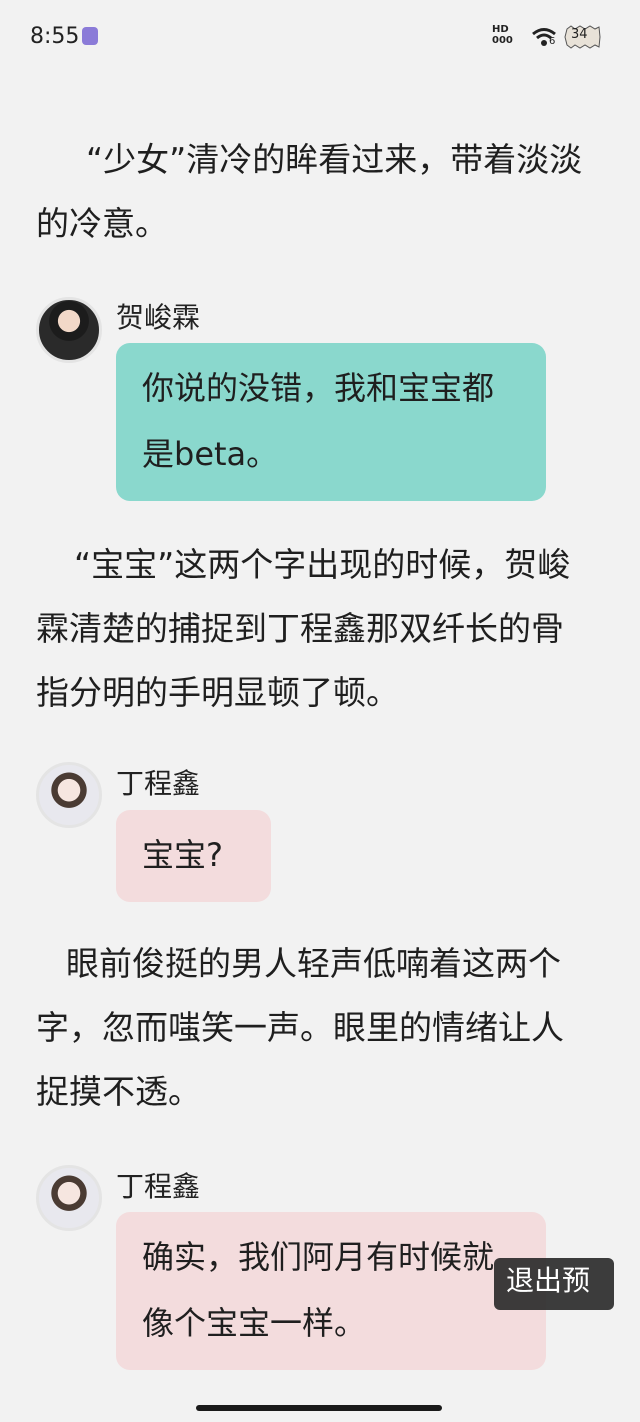 This screenshot has height=1422, width=640. Describe the element at coordinates (552, 41) in the screenshot. I see `wifi-badge: 6` at that location.